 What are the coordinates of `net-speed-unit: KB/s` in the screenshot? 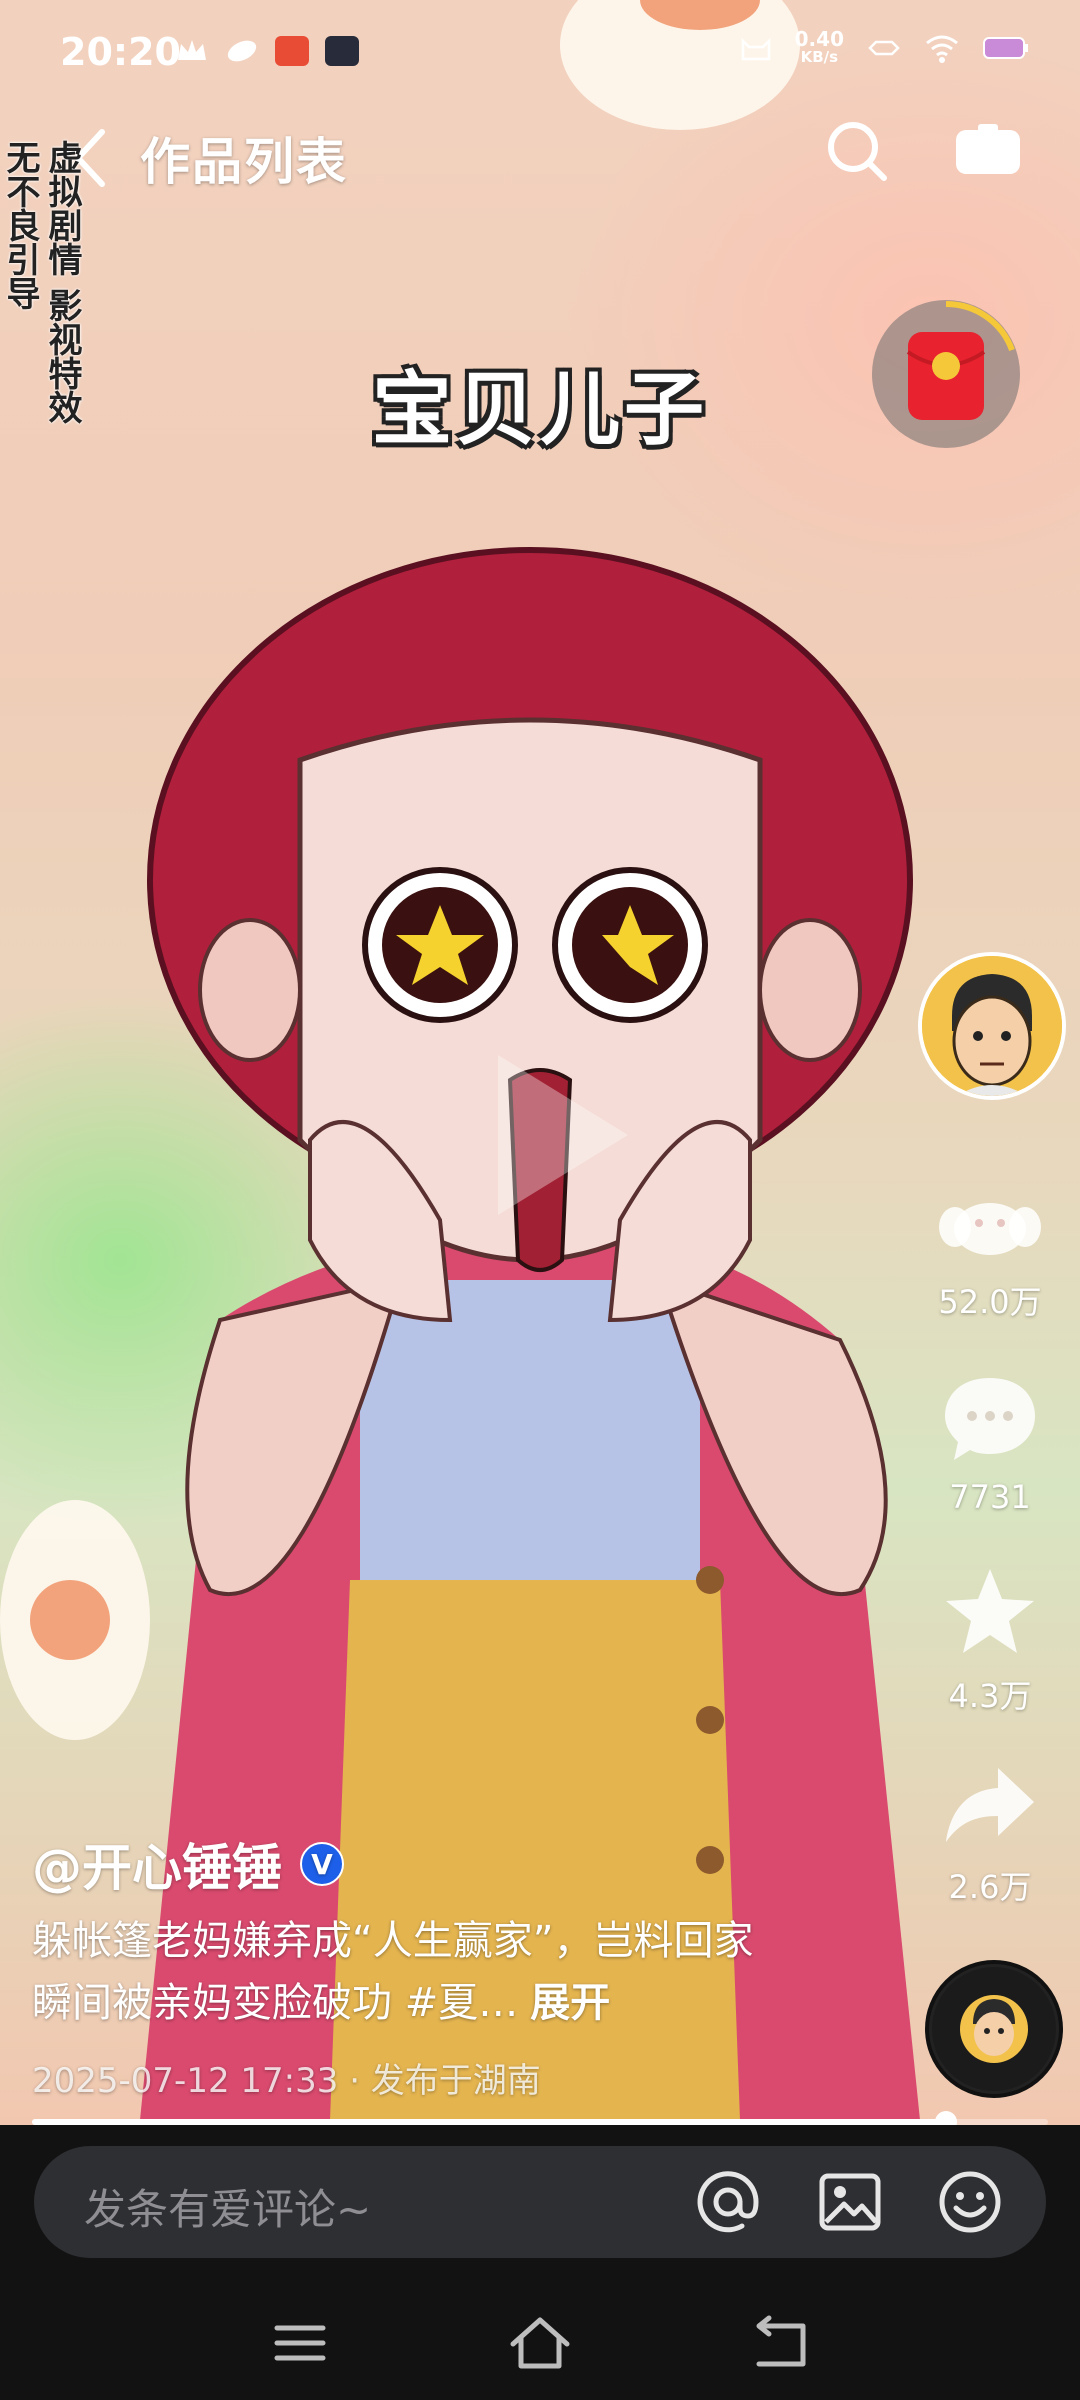 It's located at (819, 57).